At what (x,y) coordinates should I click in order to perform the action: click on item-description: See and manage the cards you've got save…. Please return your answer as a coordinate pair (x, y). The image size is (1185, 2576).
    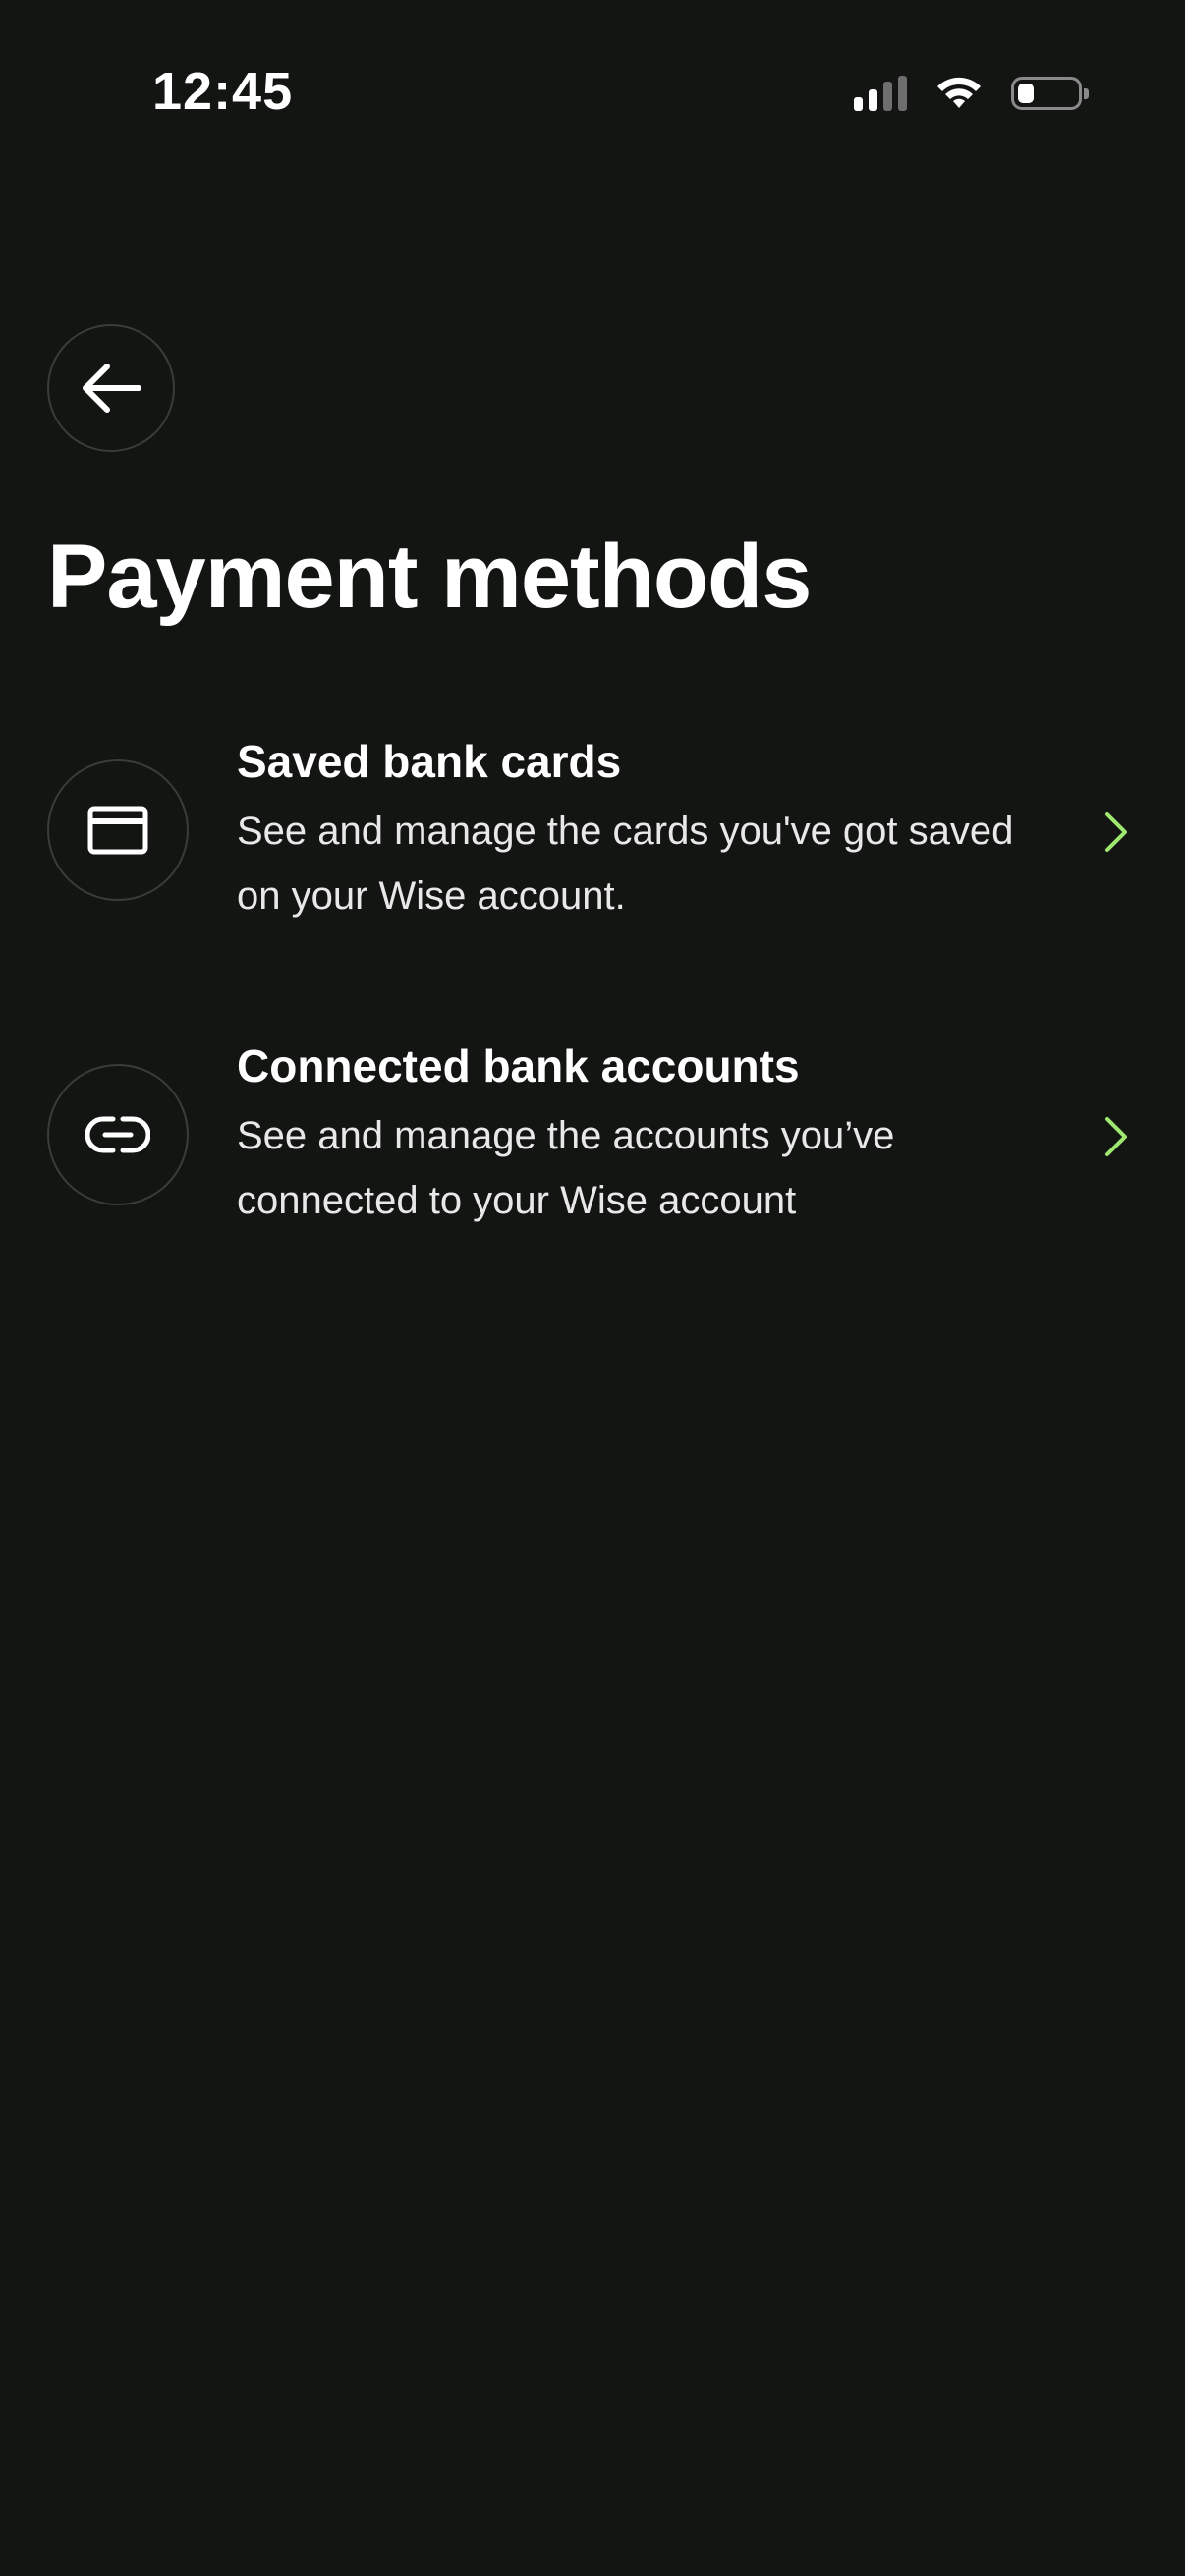
    Looking at the image, I should click on (625, 864).